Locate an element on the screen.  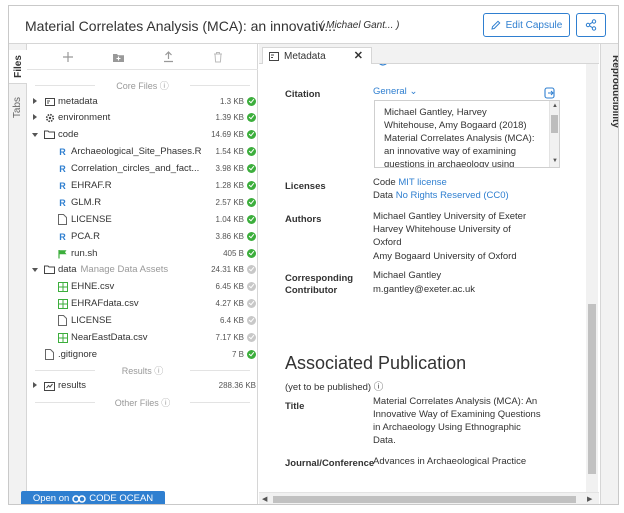
file-row: R GLM.R 2.57 KB is located at coordinates (142, 203).